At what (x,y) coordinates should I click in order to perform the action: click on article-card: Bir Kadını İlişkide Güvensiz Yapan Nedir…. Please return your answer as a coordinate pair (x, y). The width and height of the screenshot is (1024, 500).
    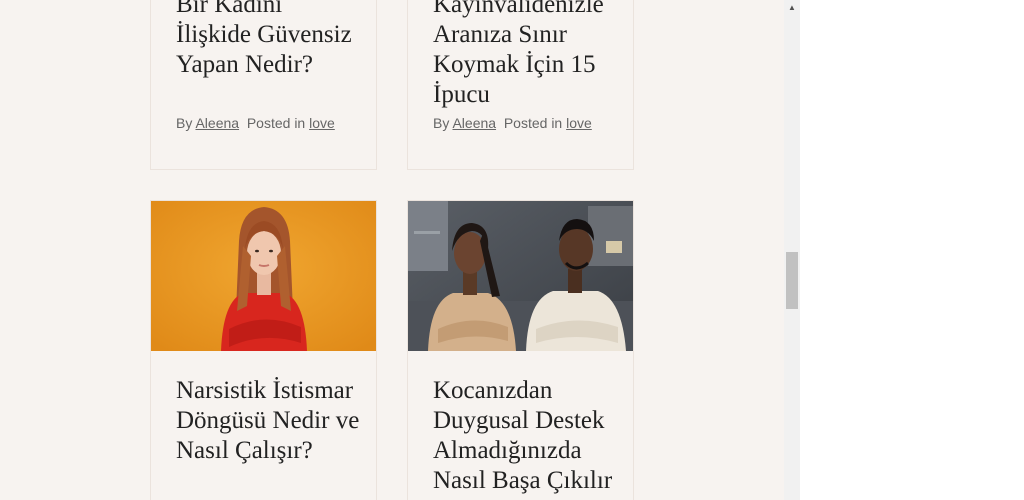
    Looking at the image, I should click on (263, 85).